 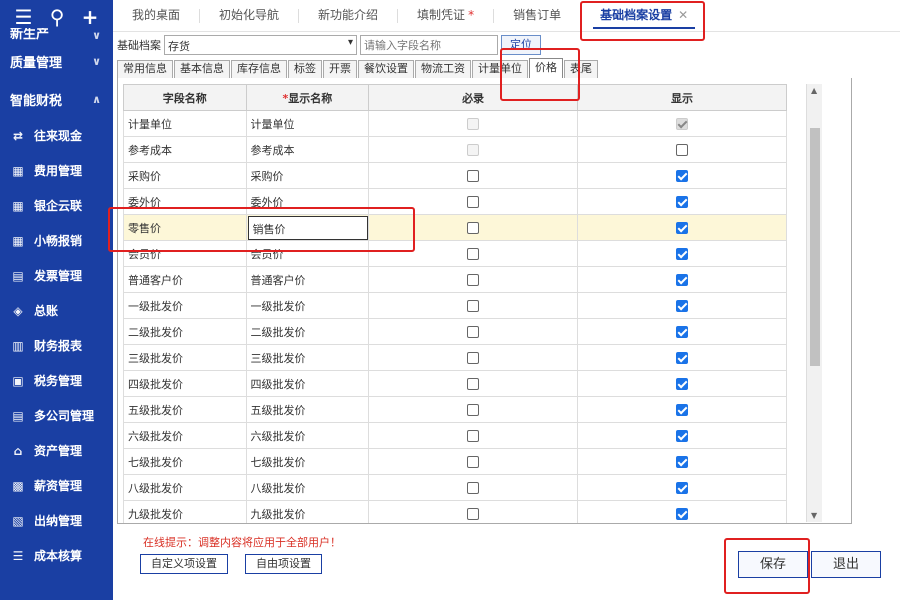 What do you see at coordinates (56, 345) in the screenshot?
I see `sidebar-item: ▥ 财务报表` at bounding box center [56, 345].